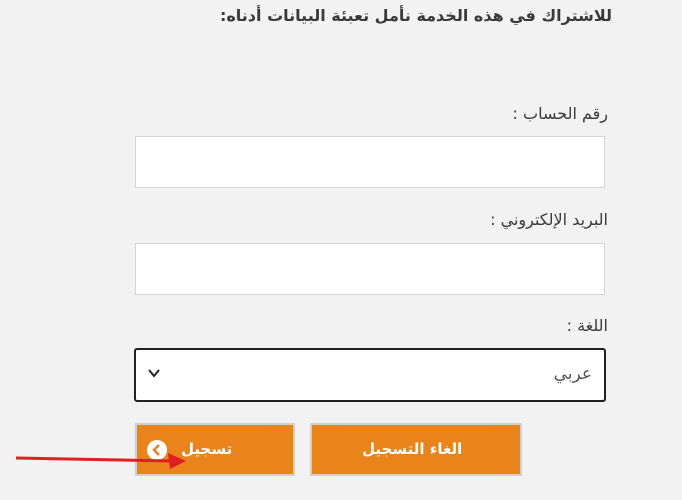 Image resolution: width=682 pixels, height=500 pixels. What do you see at coordinates (370, 375) in the screenshot?
I see `language-select: عربي` at bounding box center [370, 375].